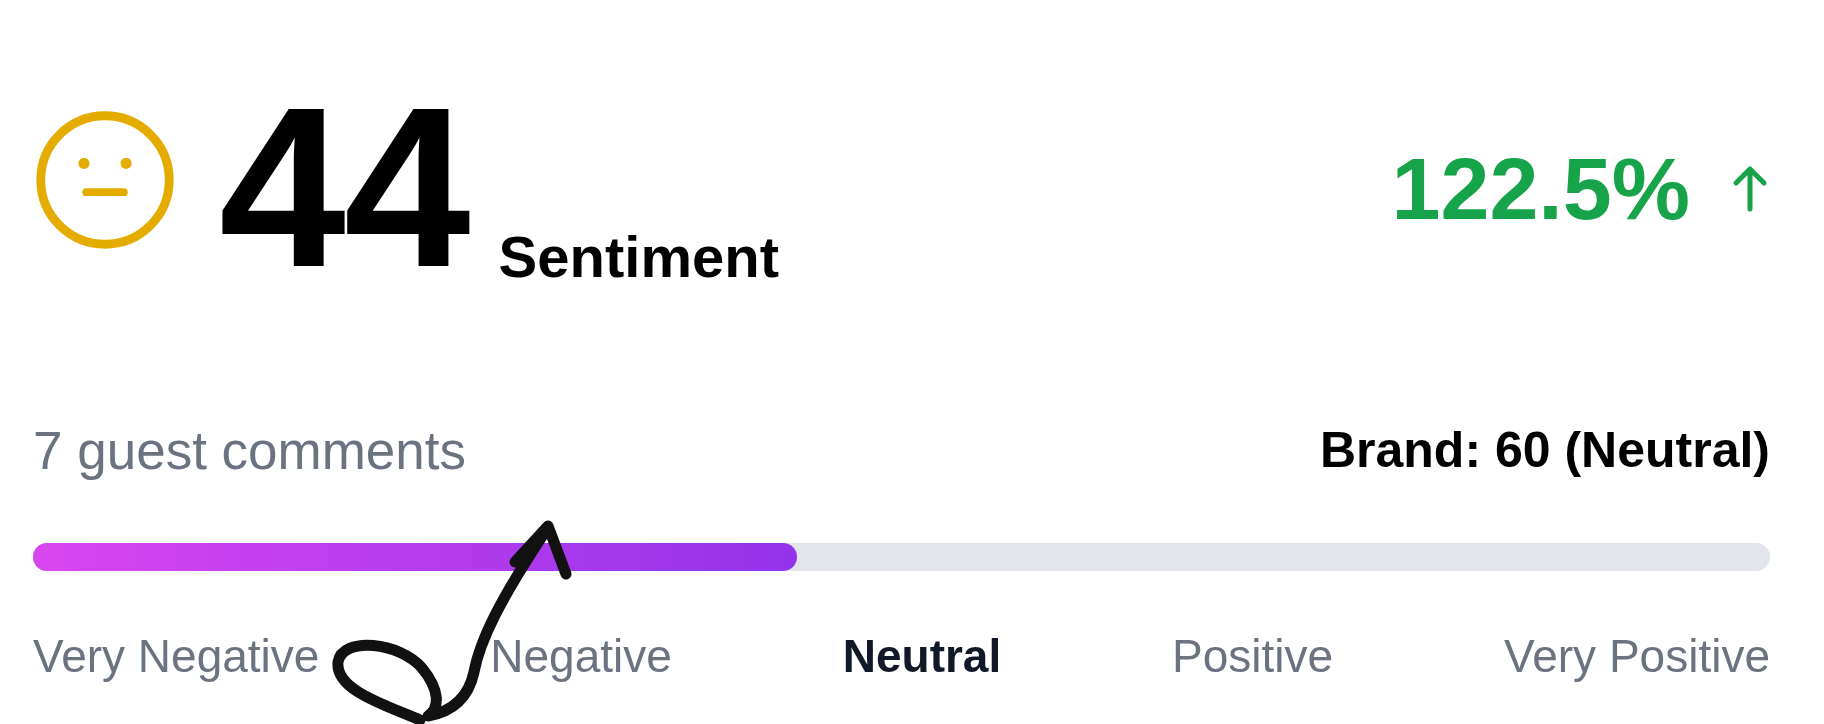  What do you see at coordinates (344, 188) in the screenshot?
I see `score-value: 44` at bounding box center [344, 188].